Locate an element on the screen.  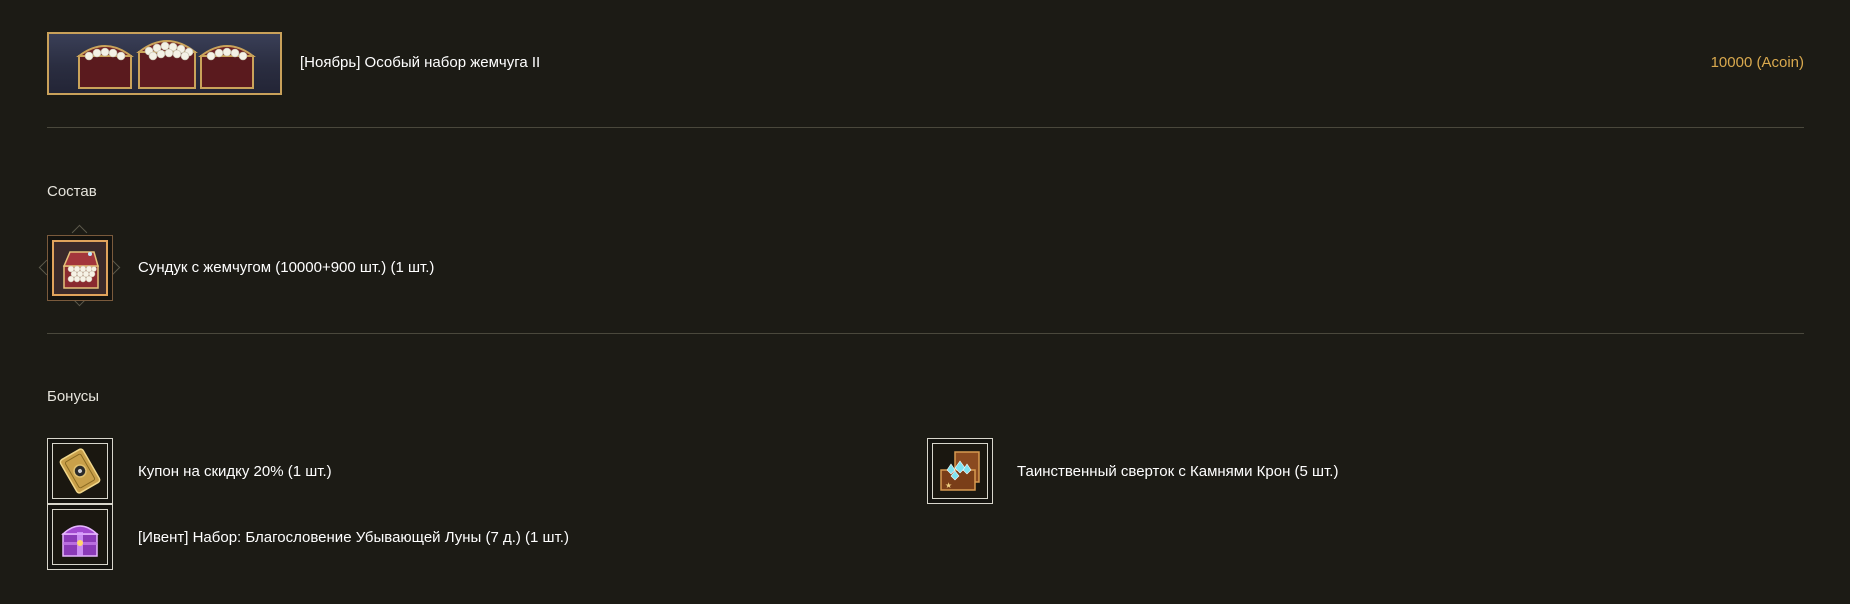
purple-chest-icon is located at coordinates (80, 537).